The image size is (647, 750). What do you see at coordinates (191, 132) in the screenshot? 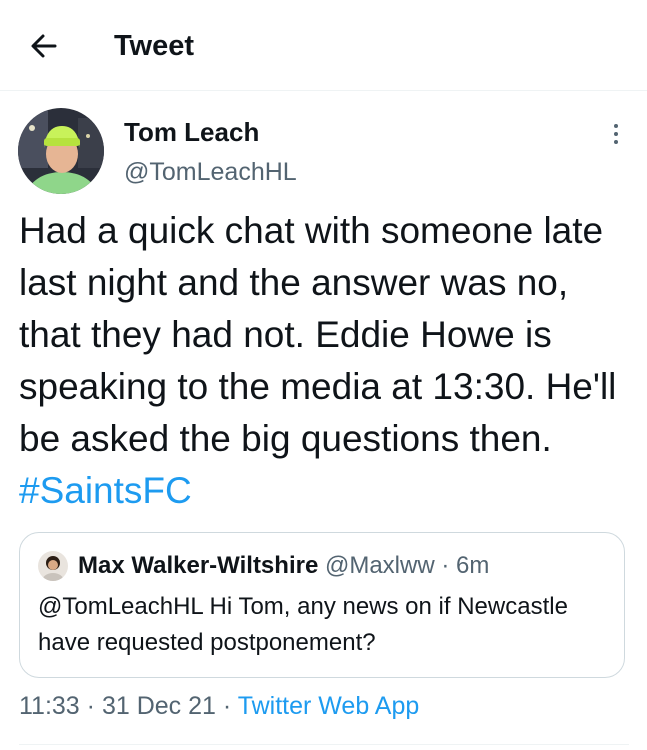
I see `author-name: Tom Leach` at bounding box center [191, 132].